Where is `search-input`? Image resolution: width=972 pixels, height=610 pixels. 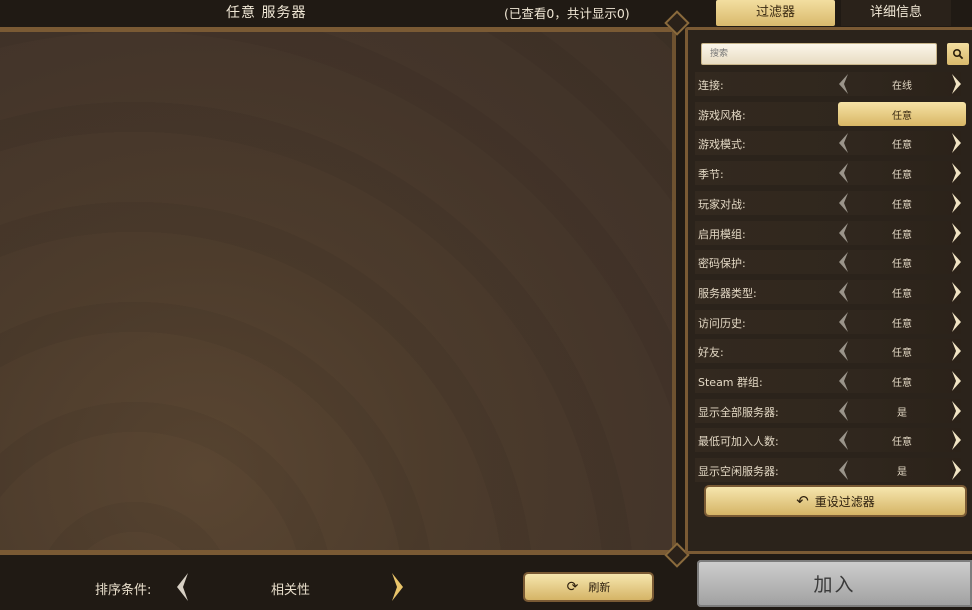 search-input is located at coordinates (819, 54).